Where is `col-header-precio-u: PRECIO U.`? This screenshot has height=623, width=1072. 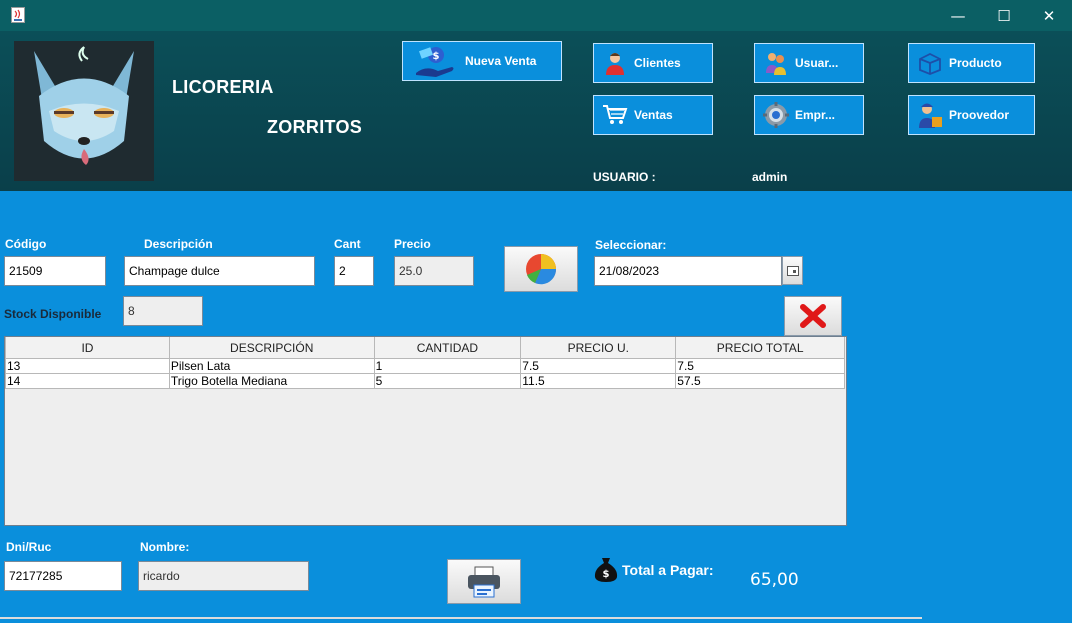
col-header-precio-u: PRECIO U. is located at coordinates (598, 348).